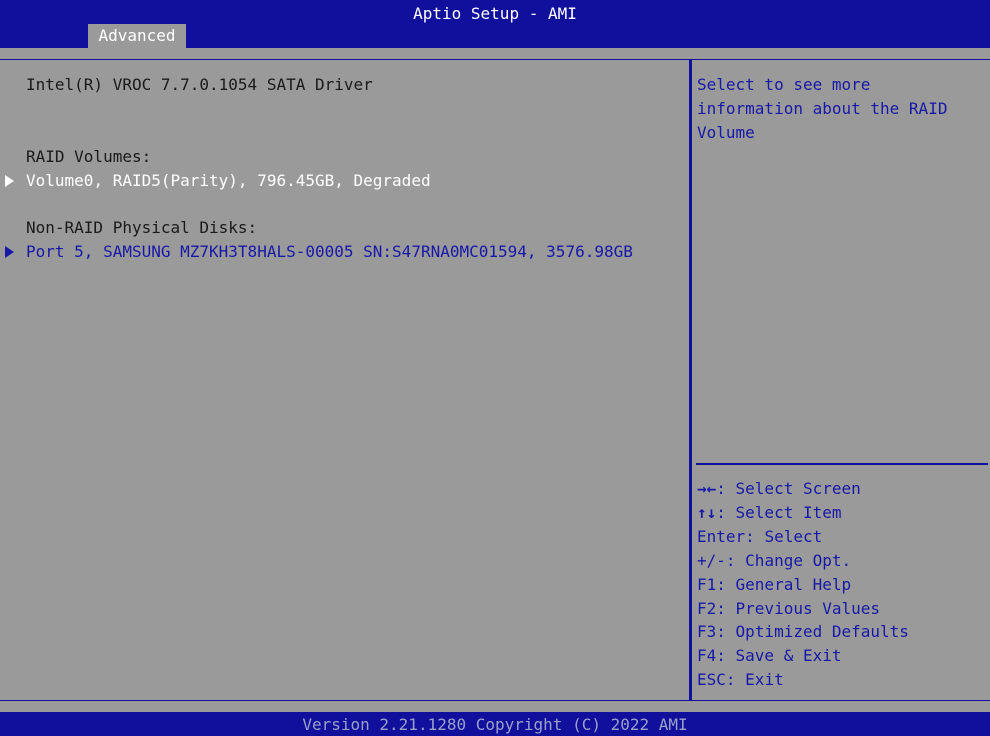  Describe the element at coordinates (822, 108) in the screenshot. I see `help-description-line: information about the RAID` at that location.